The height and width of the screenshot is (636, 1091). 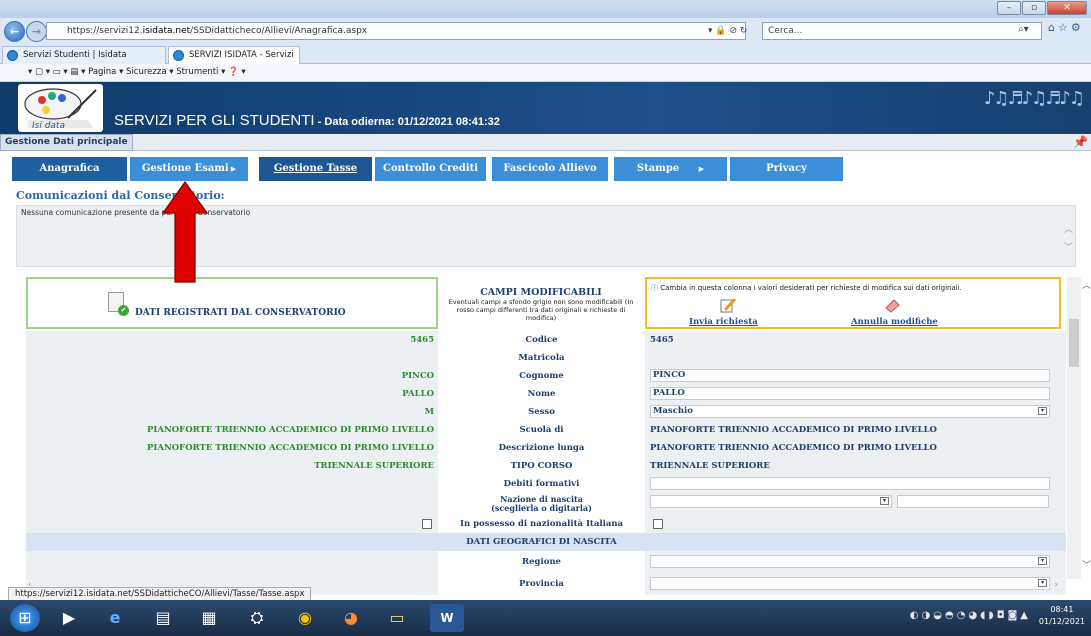 I want to click on scrollbar-thumb, so click(x=1074, y=343).